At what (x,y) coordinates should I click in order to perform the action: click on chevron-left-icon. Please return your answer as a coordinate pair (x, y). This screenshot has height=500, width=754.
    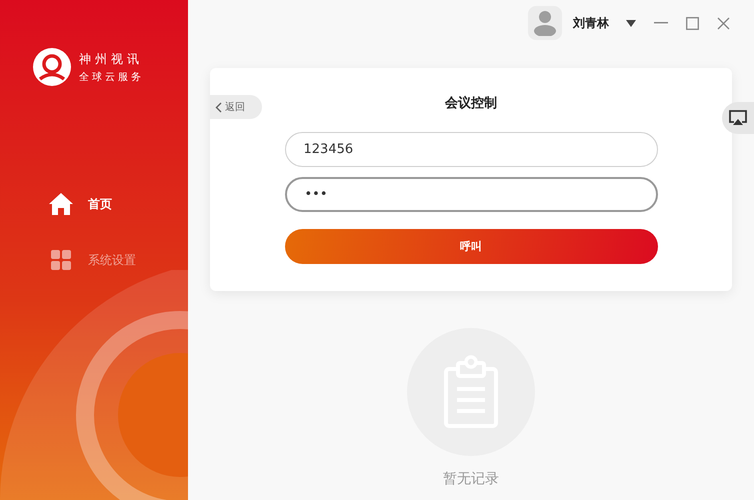
    Looking at the image, I should click on (218, 107).